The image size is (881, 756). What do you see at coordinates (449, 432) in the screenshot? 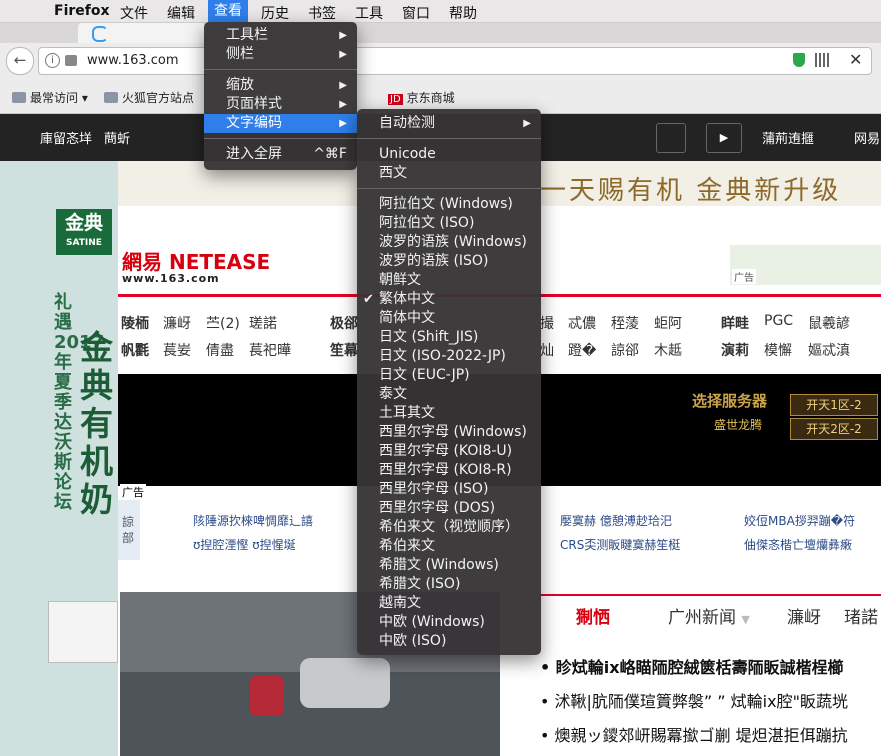
I see `menu-item-encoding: 西里尔字母 (Windows)` at bounding box center [449, 432].